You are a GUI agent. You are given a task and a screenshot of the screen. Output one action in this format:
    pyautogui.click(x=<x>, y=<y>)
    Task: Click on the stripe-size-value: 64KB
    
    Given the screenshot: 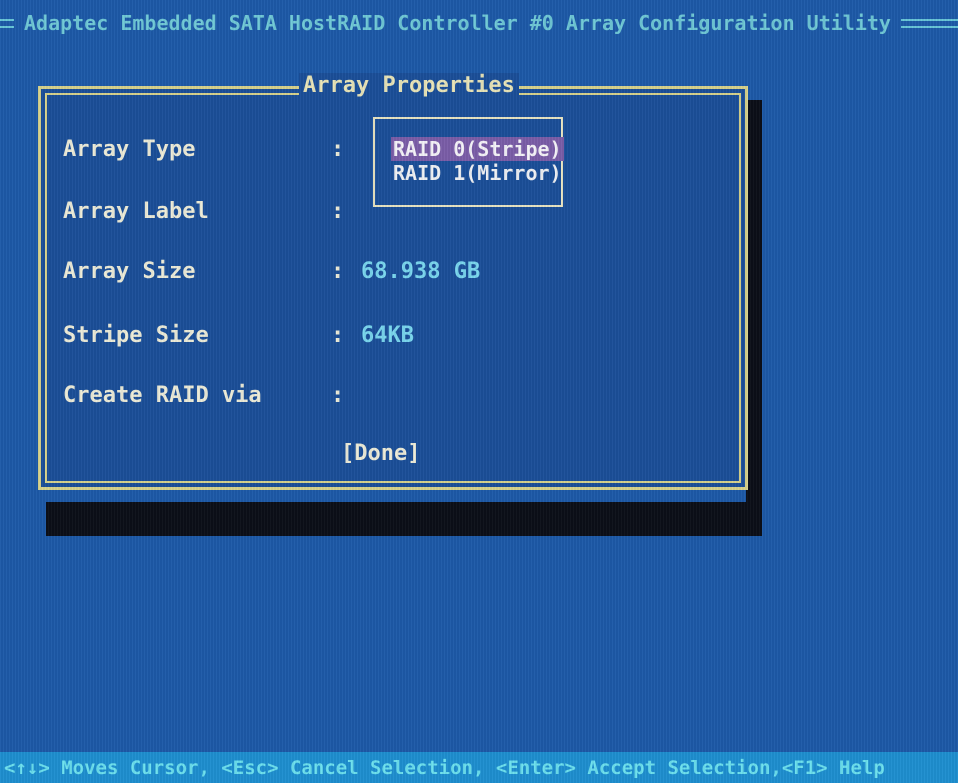 What is the action you would take?
    pyautogui.click(x=387, y=335)
    